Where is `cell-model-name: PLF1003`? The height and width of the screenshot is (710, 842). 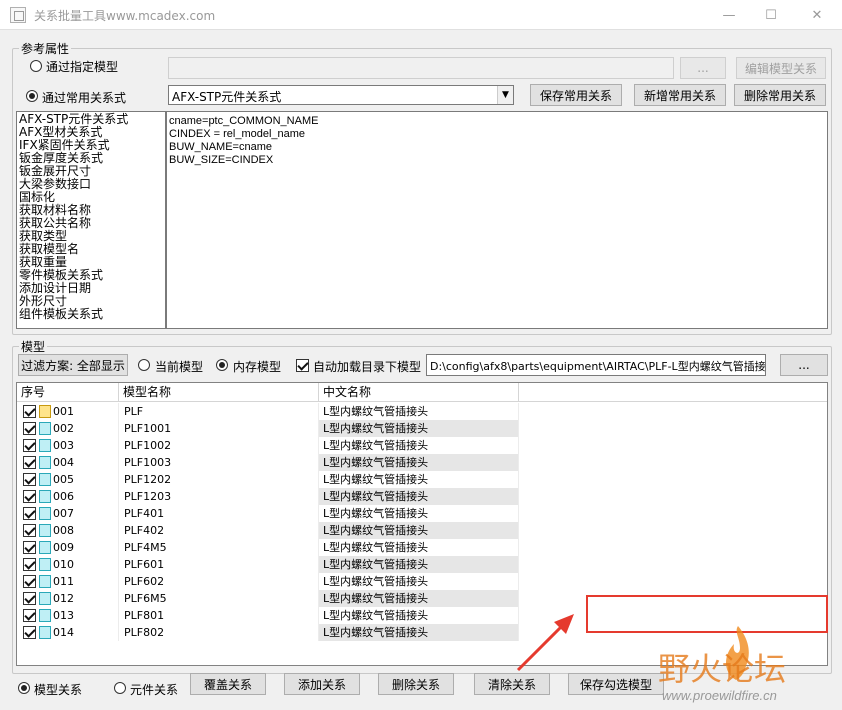
cell-model-name: PLF1003 is located at coordinates (219, 462).